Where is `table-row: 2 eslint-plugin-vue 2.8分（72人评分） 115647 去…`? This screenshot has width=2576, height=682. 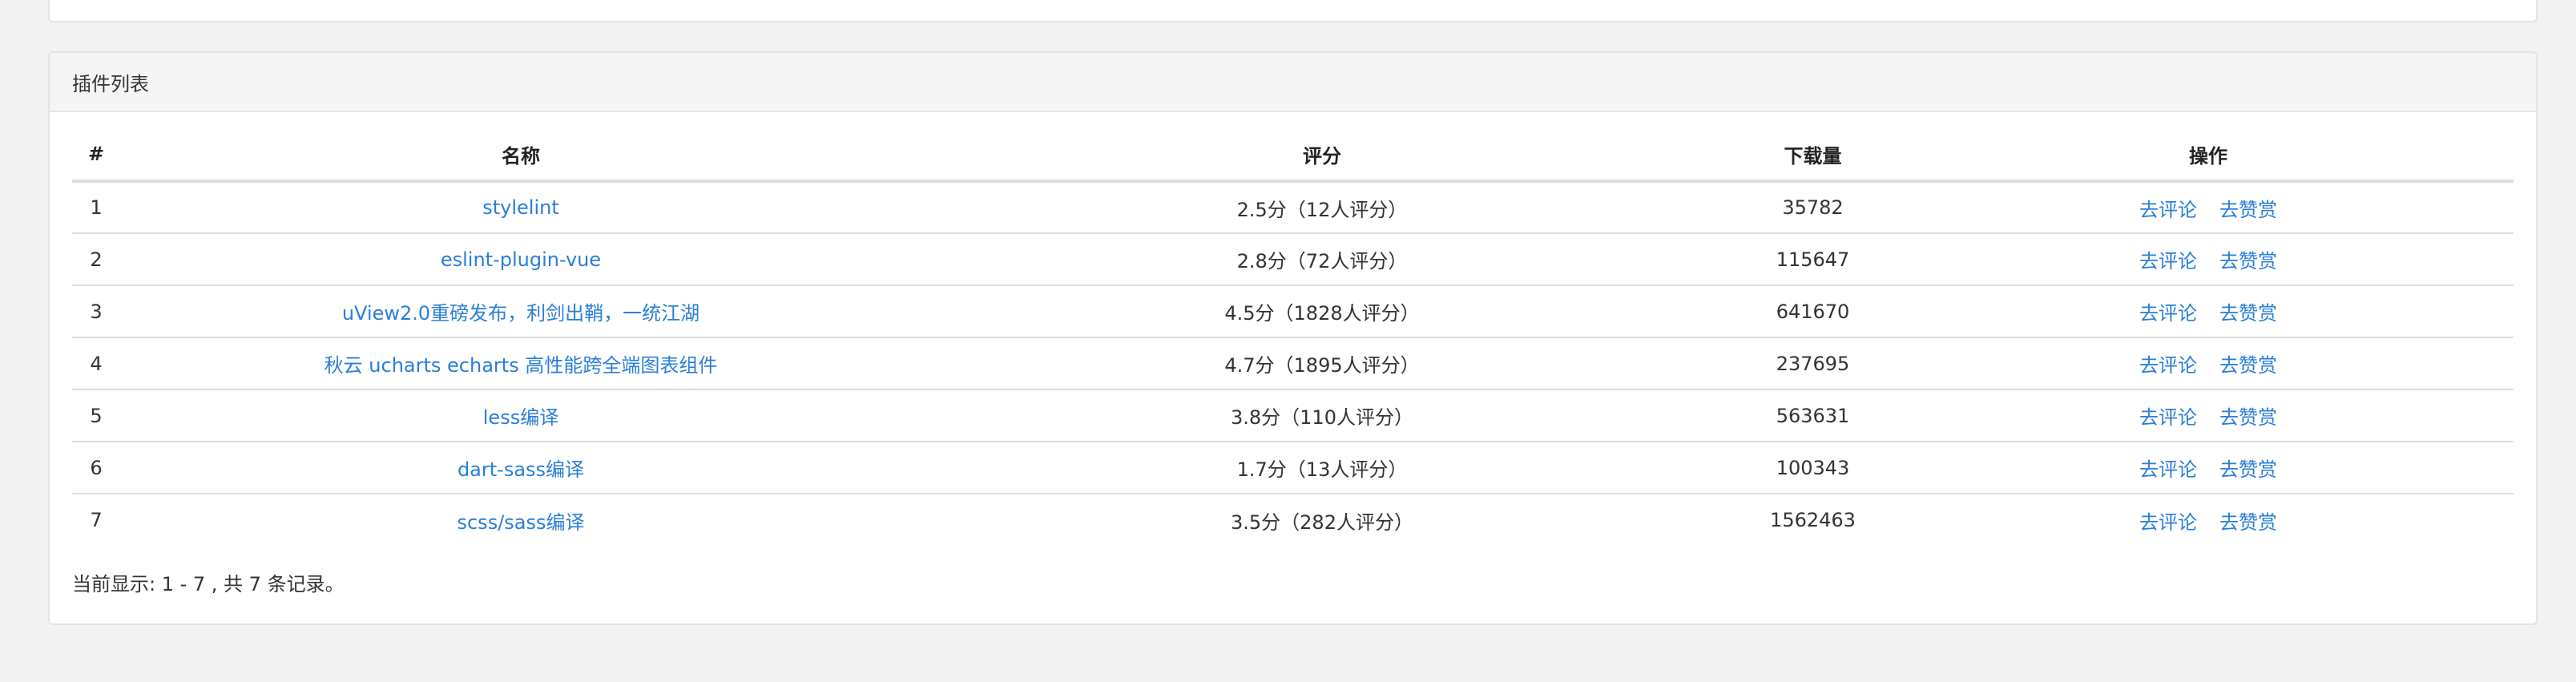 table-row: 2 eslint-plugin-vue 2.8分（72人评分） 115647 去… is located at coordinates (1293, 259).